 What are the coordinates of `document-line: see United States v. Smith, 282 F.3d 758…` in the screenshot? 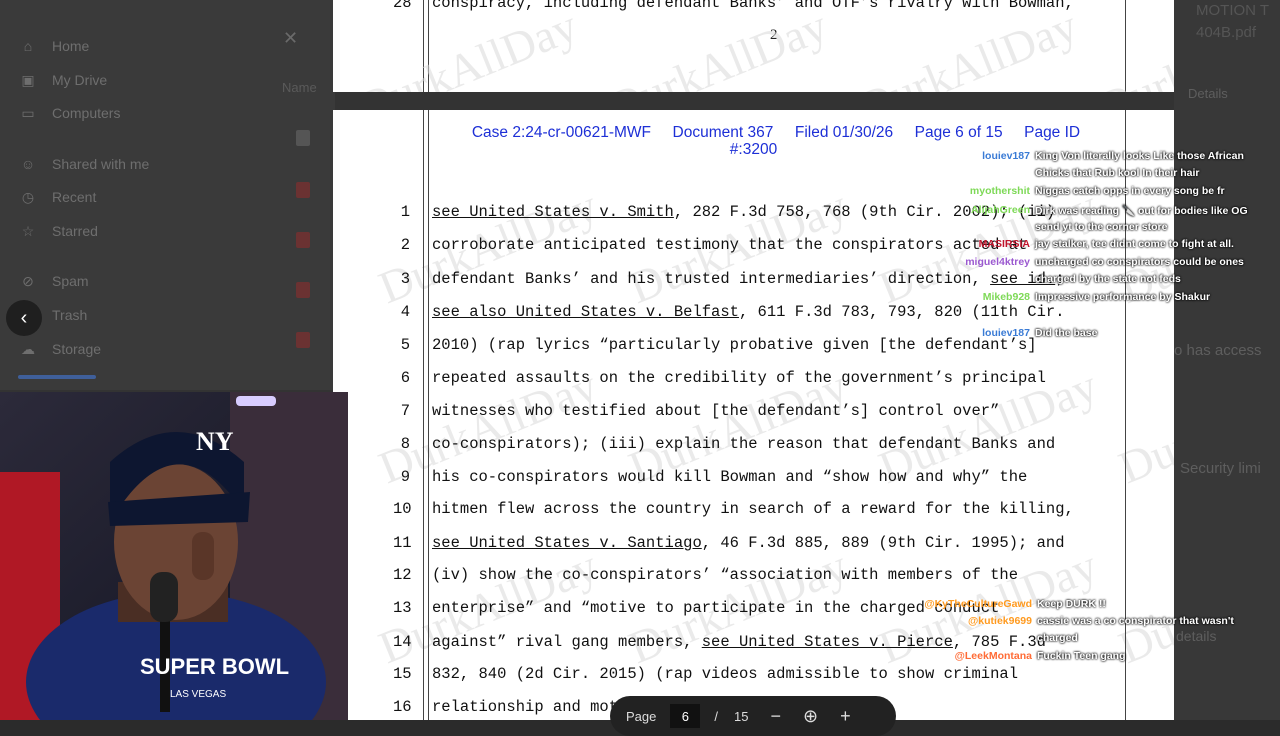 It's located at (743, 212).